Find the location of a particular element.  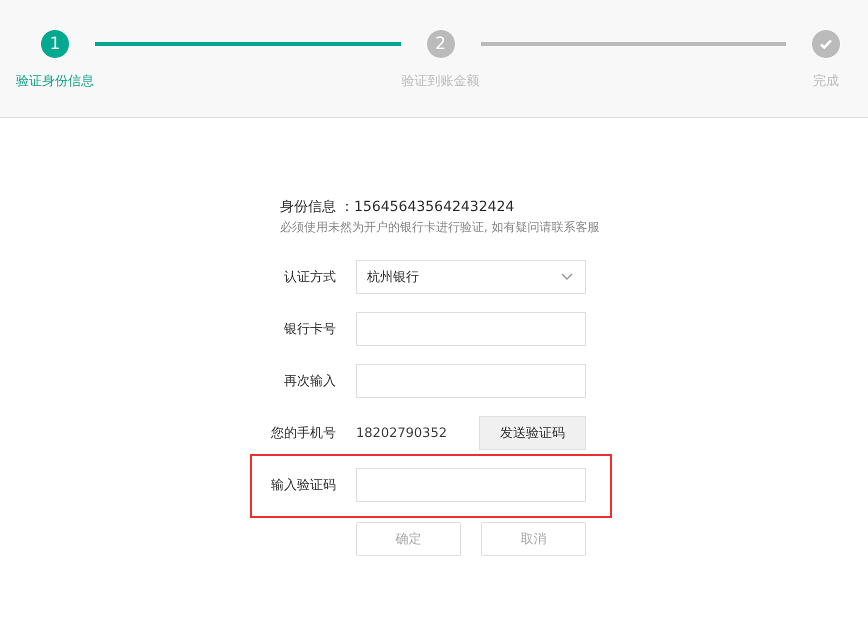

step-label: 验证身份信息 is located at coordinates (55, 81).